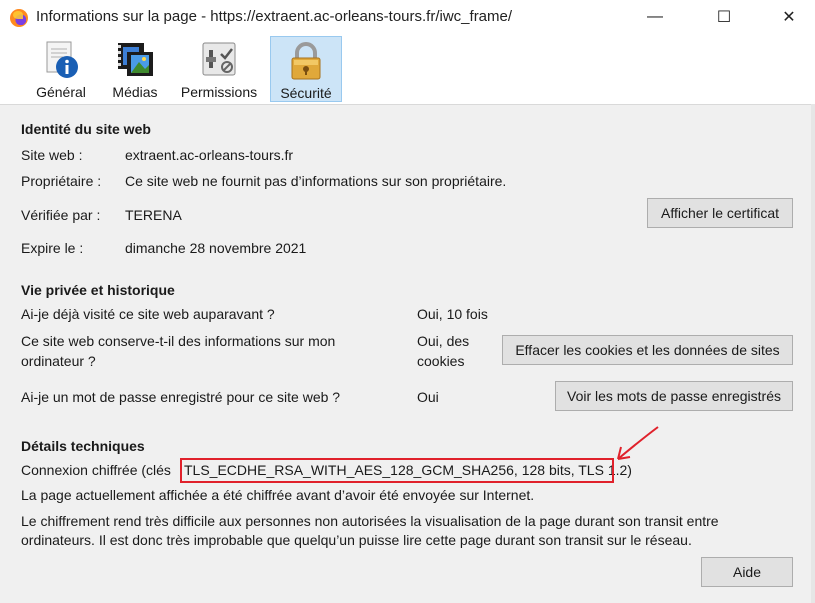 Image resolution: width=815 pixels, height=603 pixels. I want to click on tab-general: Général, so click(61, 69).